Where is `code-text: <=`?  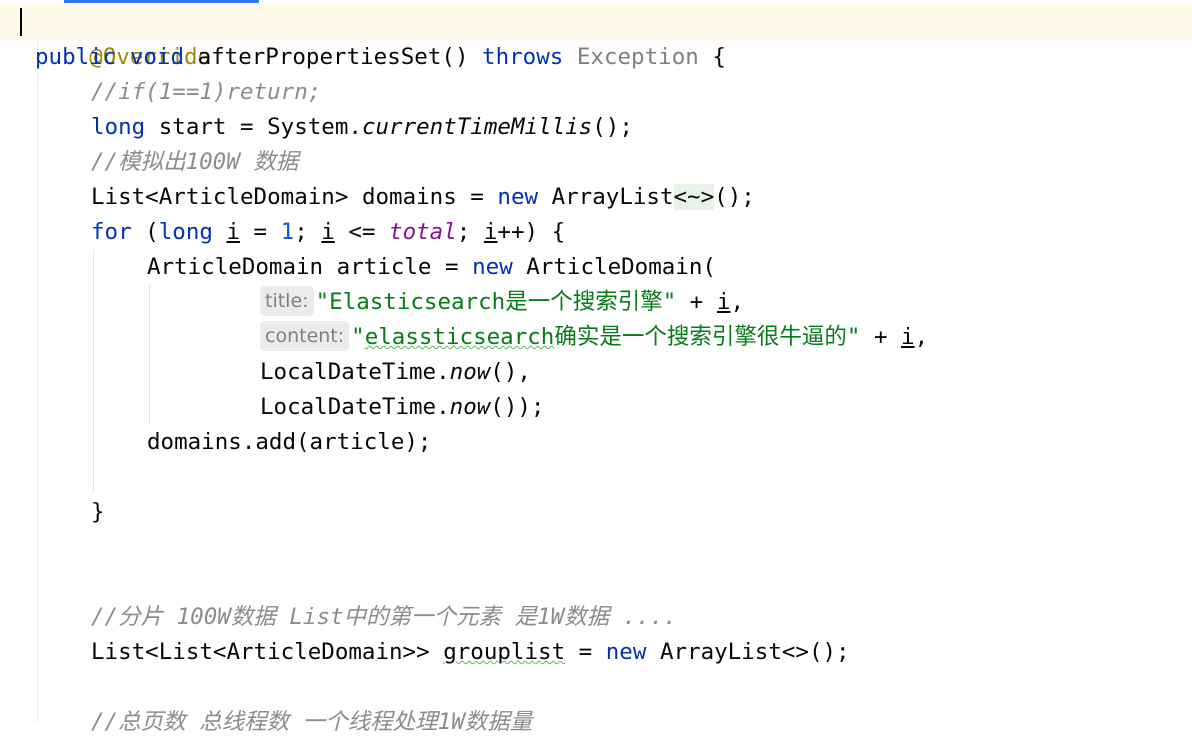 code-text: <= is located at coordinates (362, 232).